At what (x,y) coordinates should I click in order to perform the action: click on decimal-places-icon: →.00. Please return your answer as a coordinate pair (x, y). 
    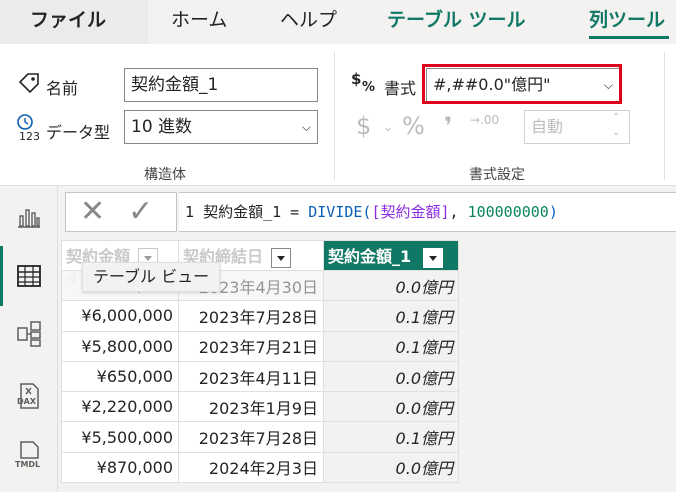
    Looking at the image, I should click on (484, 120).